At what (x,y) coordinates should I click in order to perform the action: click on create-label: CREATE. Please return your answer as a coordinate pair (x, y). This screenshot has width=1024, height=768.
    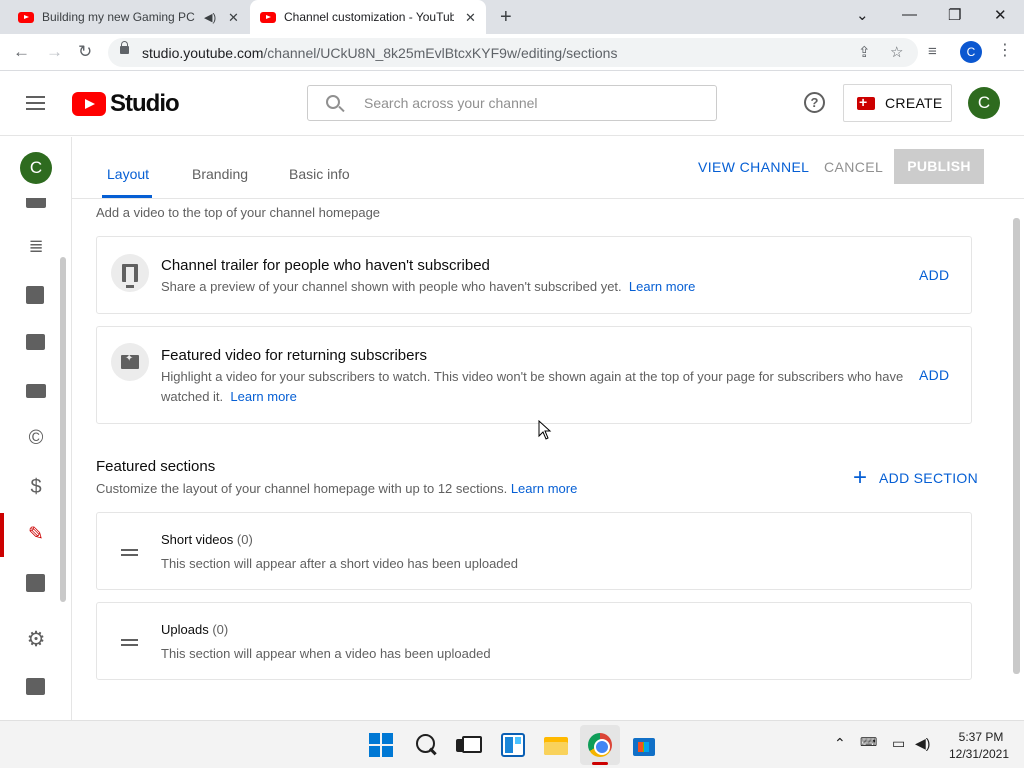
    Looking at the image, I should click on (914, 103).